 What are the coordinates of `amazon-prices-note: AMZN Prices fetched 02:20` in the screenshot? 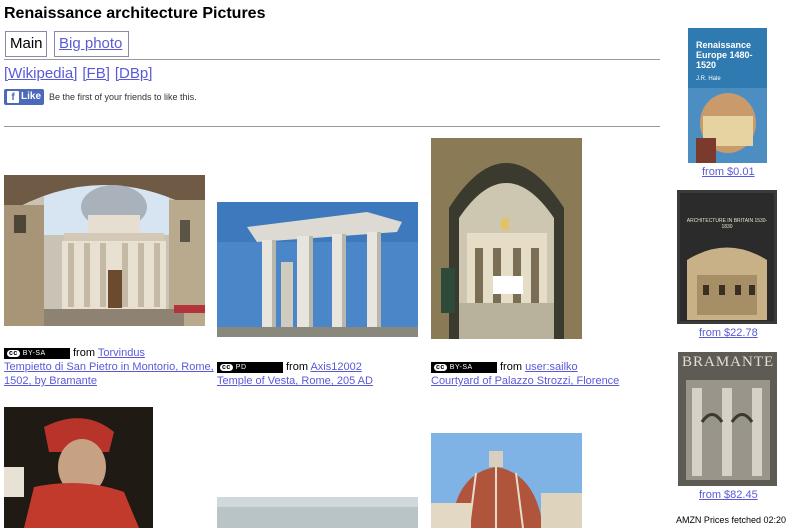 It's located at (730, 520).